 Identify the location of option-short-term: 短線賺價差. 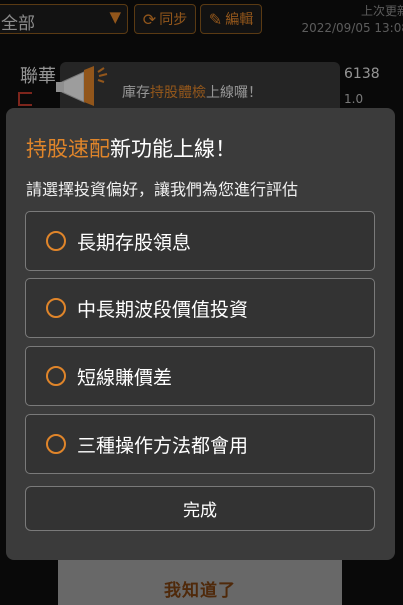
(200, 376).